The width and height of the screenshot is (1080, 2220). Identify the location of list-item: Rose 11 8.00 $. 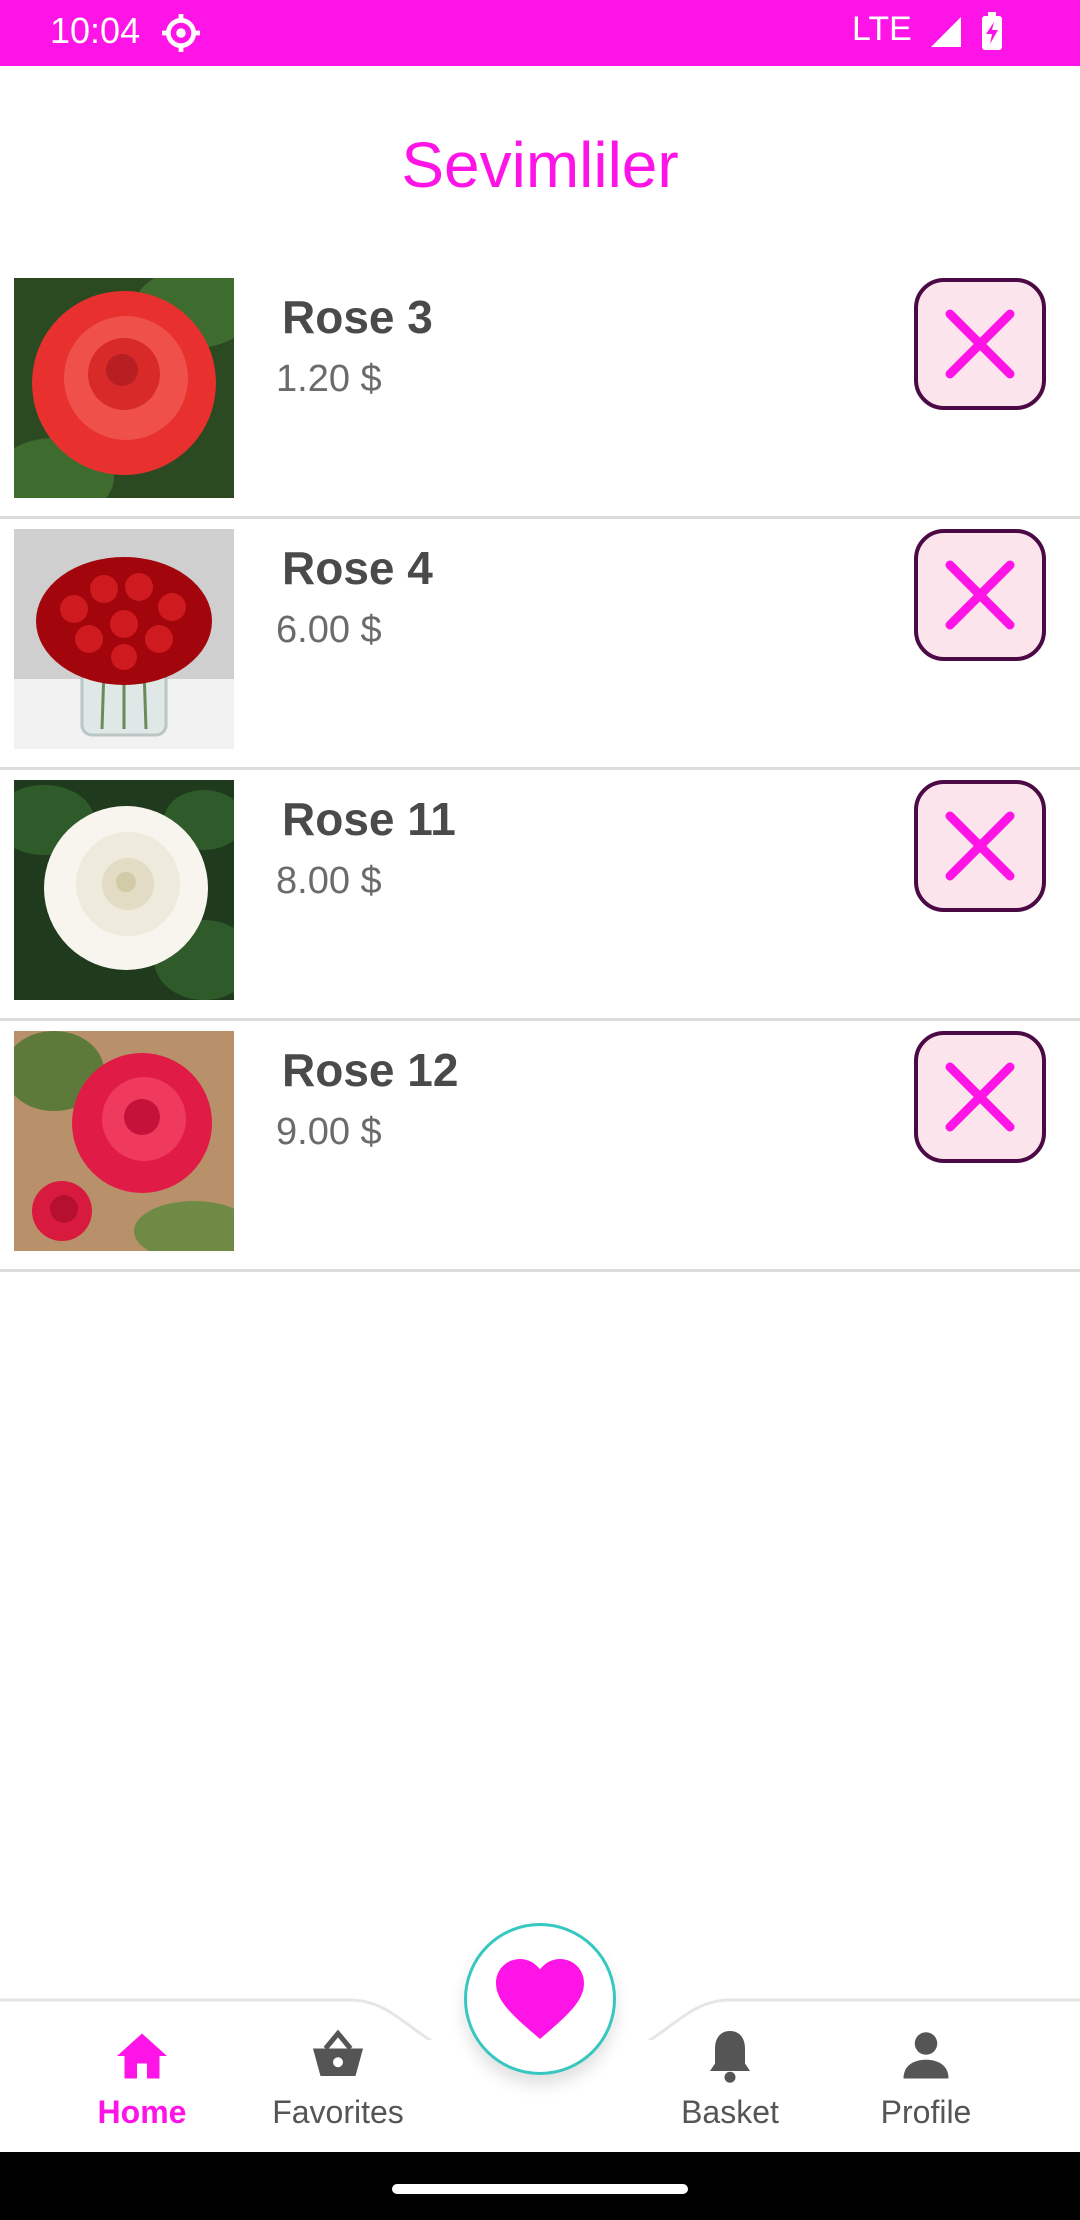
(540, 895).